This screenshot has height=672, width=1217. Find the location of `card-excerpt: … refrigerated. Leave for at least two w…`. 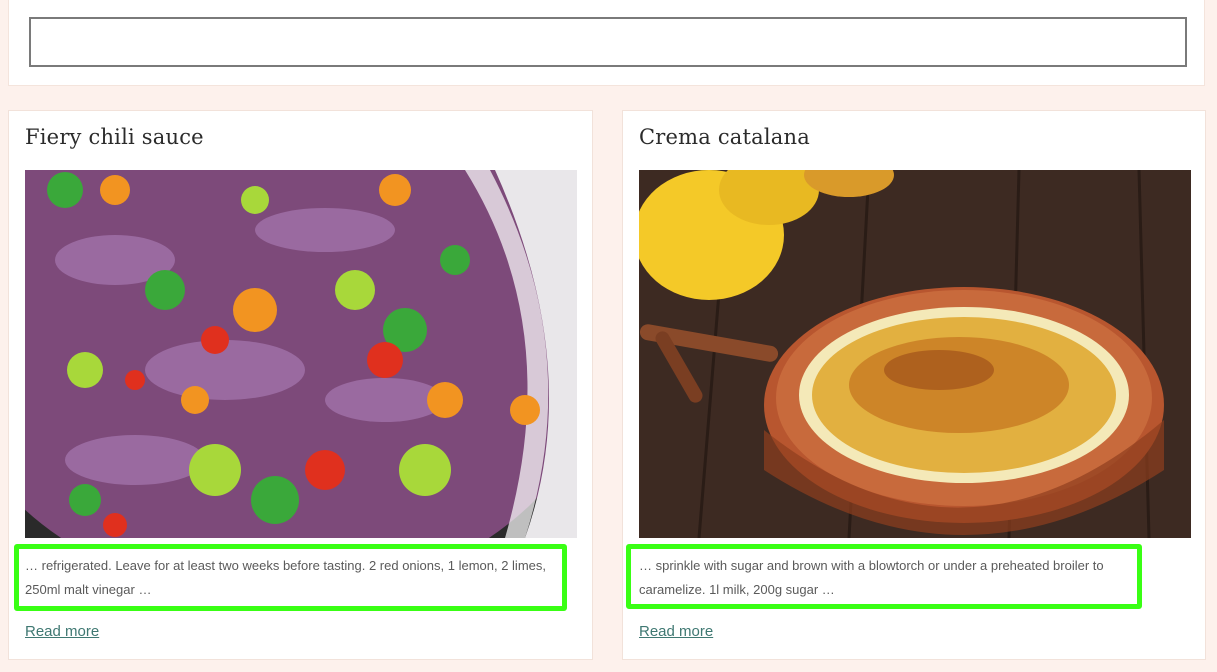

card-excerpt: … refrigerated. Leave for at least two w… is located at coordinates (285, 577).